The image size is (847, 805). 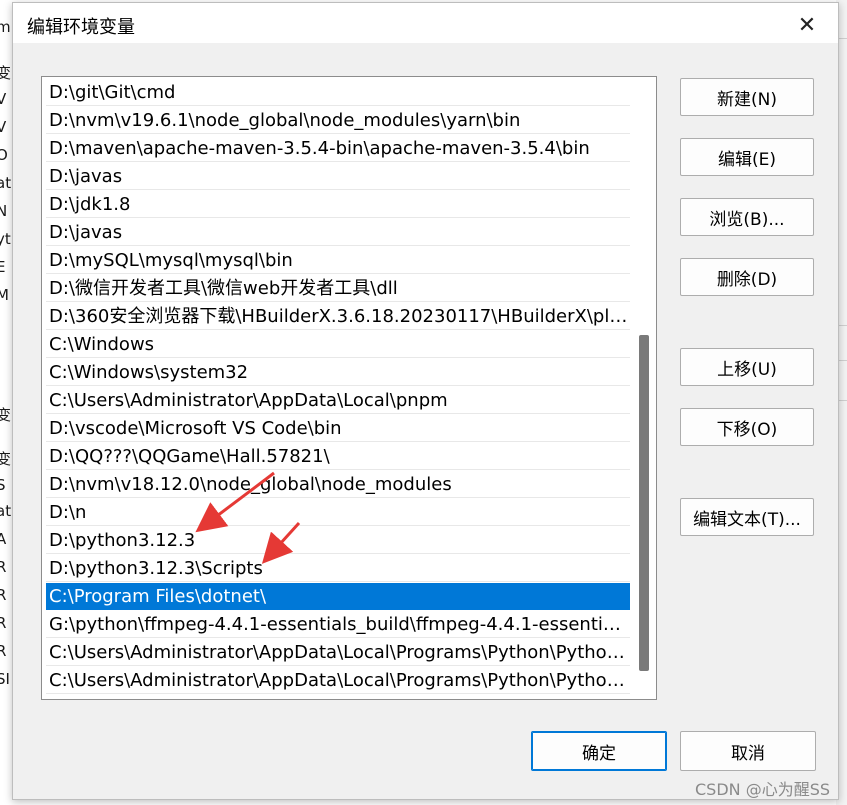 What do you see at coordinates (338, 344) in the screenshot?
I see `path-list-item: C:\Windows` at bounding box center [338, 344].